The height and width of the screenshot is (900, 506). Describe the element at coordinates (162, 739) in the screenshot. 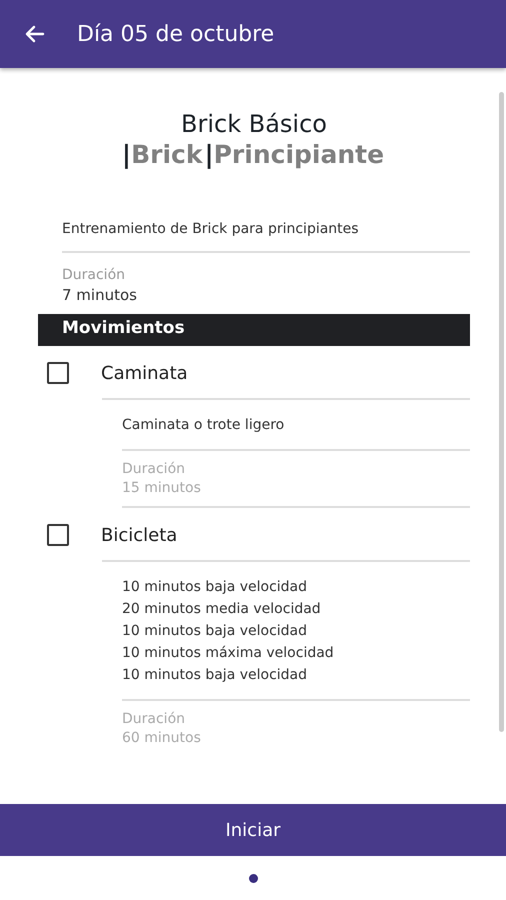

I see `duration-value: 60 minutos` at that location.